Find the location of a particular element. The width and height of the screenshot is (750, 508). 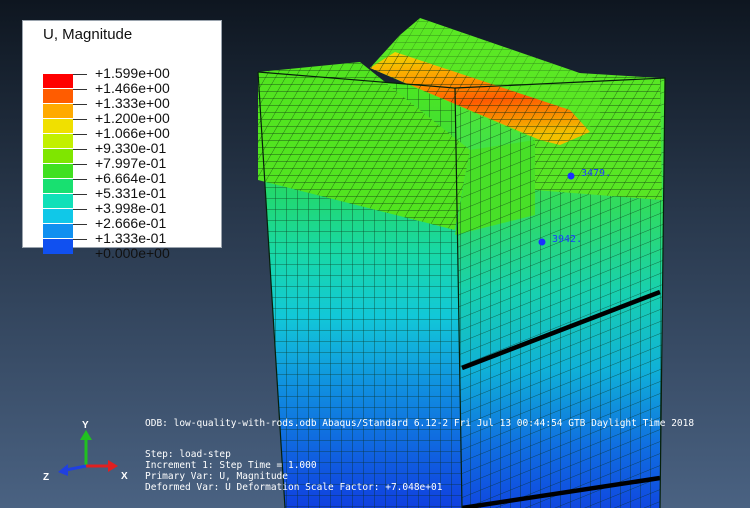

probe-label: 3942. is located at coordinates (567, 239).